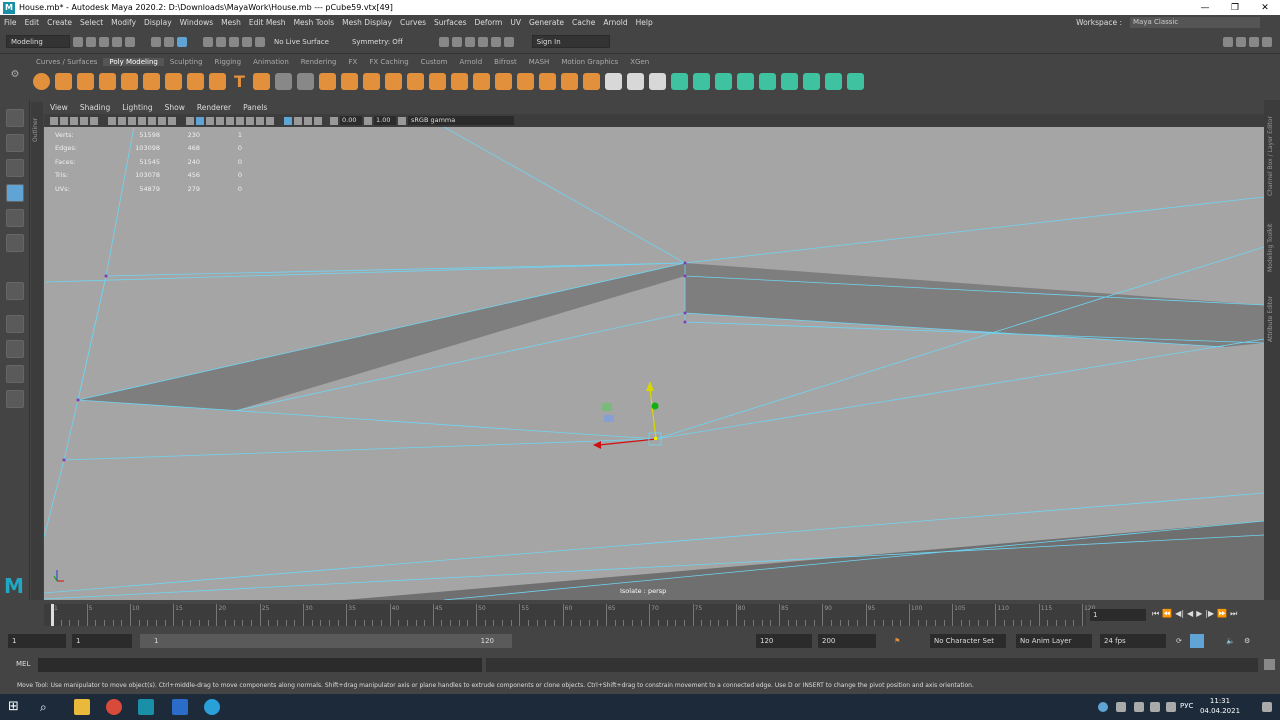 The height and width of the screenshot is (720, 1280). What do you see at coordinates (1133, 641) in the screenshot?
I see `fps-dropdown: 24 fps` at bounding box center [1133, 641].